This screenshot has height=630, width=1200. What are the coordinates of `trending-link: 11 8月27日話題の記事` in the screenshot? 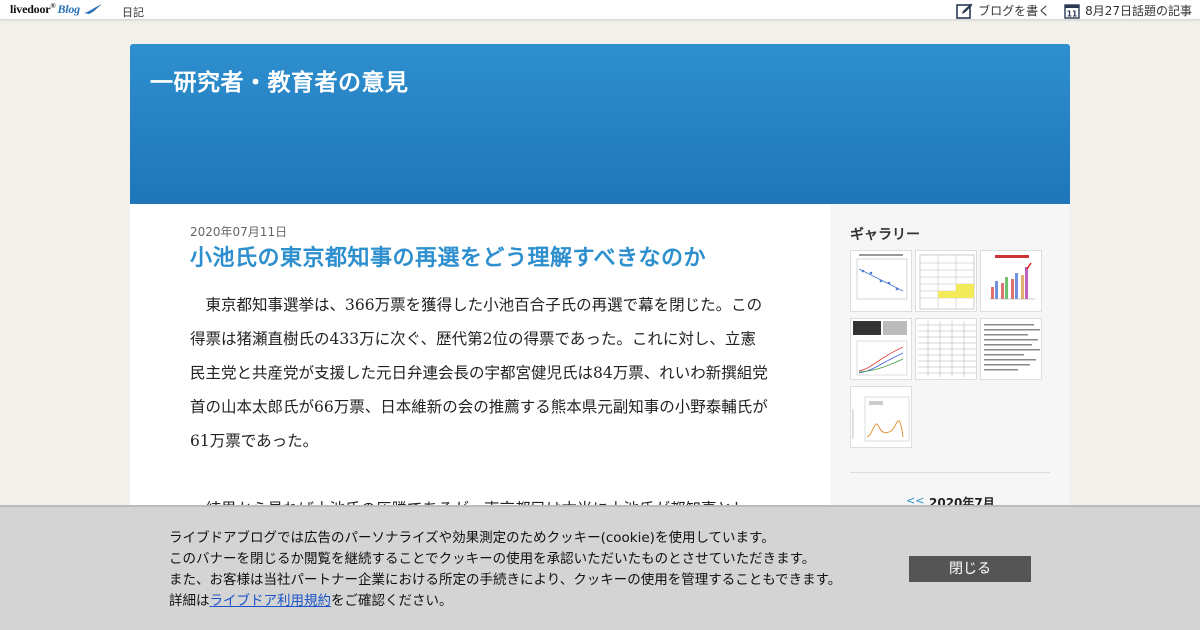 It's located at (1128, 10).